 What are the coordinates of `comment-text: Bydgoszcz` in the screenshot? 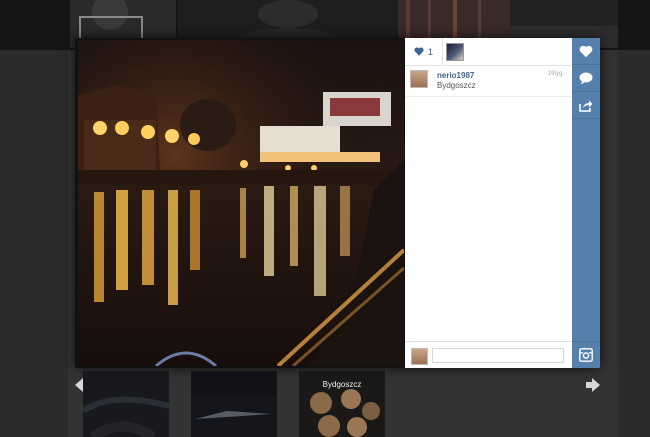 It's located at (456, 85).